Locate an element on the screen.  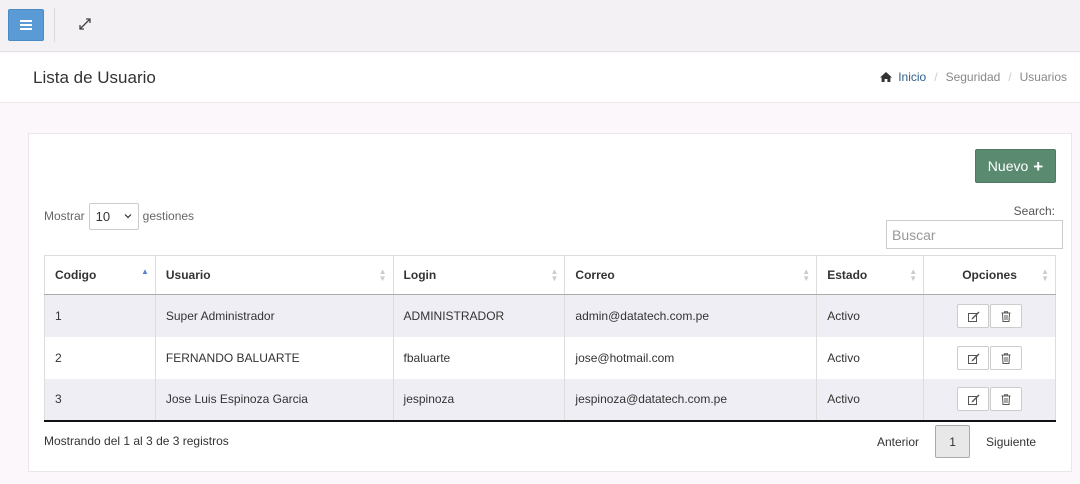
length-prefix: Mostrar is located at coordinates (64, 216).